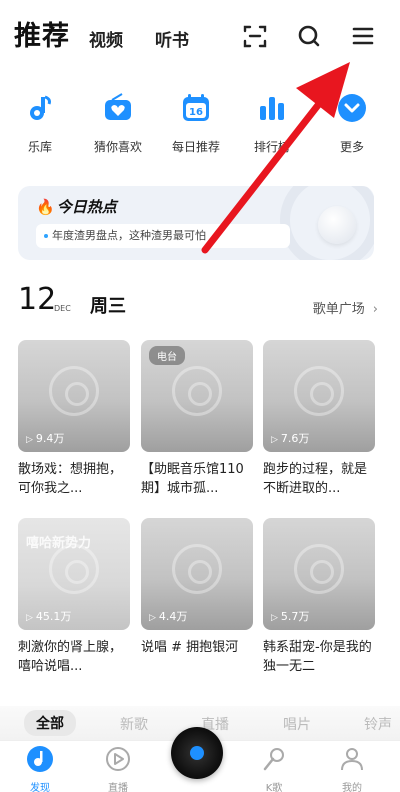 Image resolution: width=400 pixels, height=792 pixels. Describe the element at coordinates (309, 36) in the screenshot. I see `search-icon` at that location.